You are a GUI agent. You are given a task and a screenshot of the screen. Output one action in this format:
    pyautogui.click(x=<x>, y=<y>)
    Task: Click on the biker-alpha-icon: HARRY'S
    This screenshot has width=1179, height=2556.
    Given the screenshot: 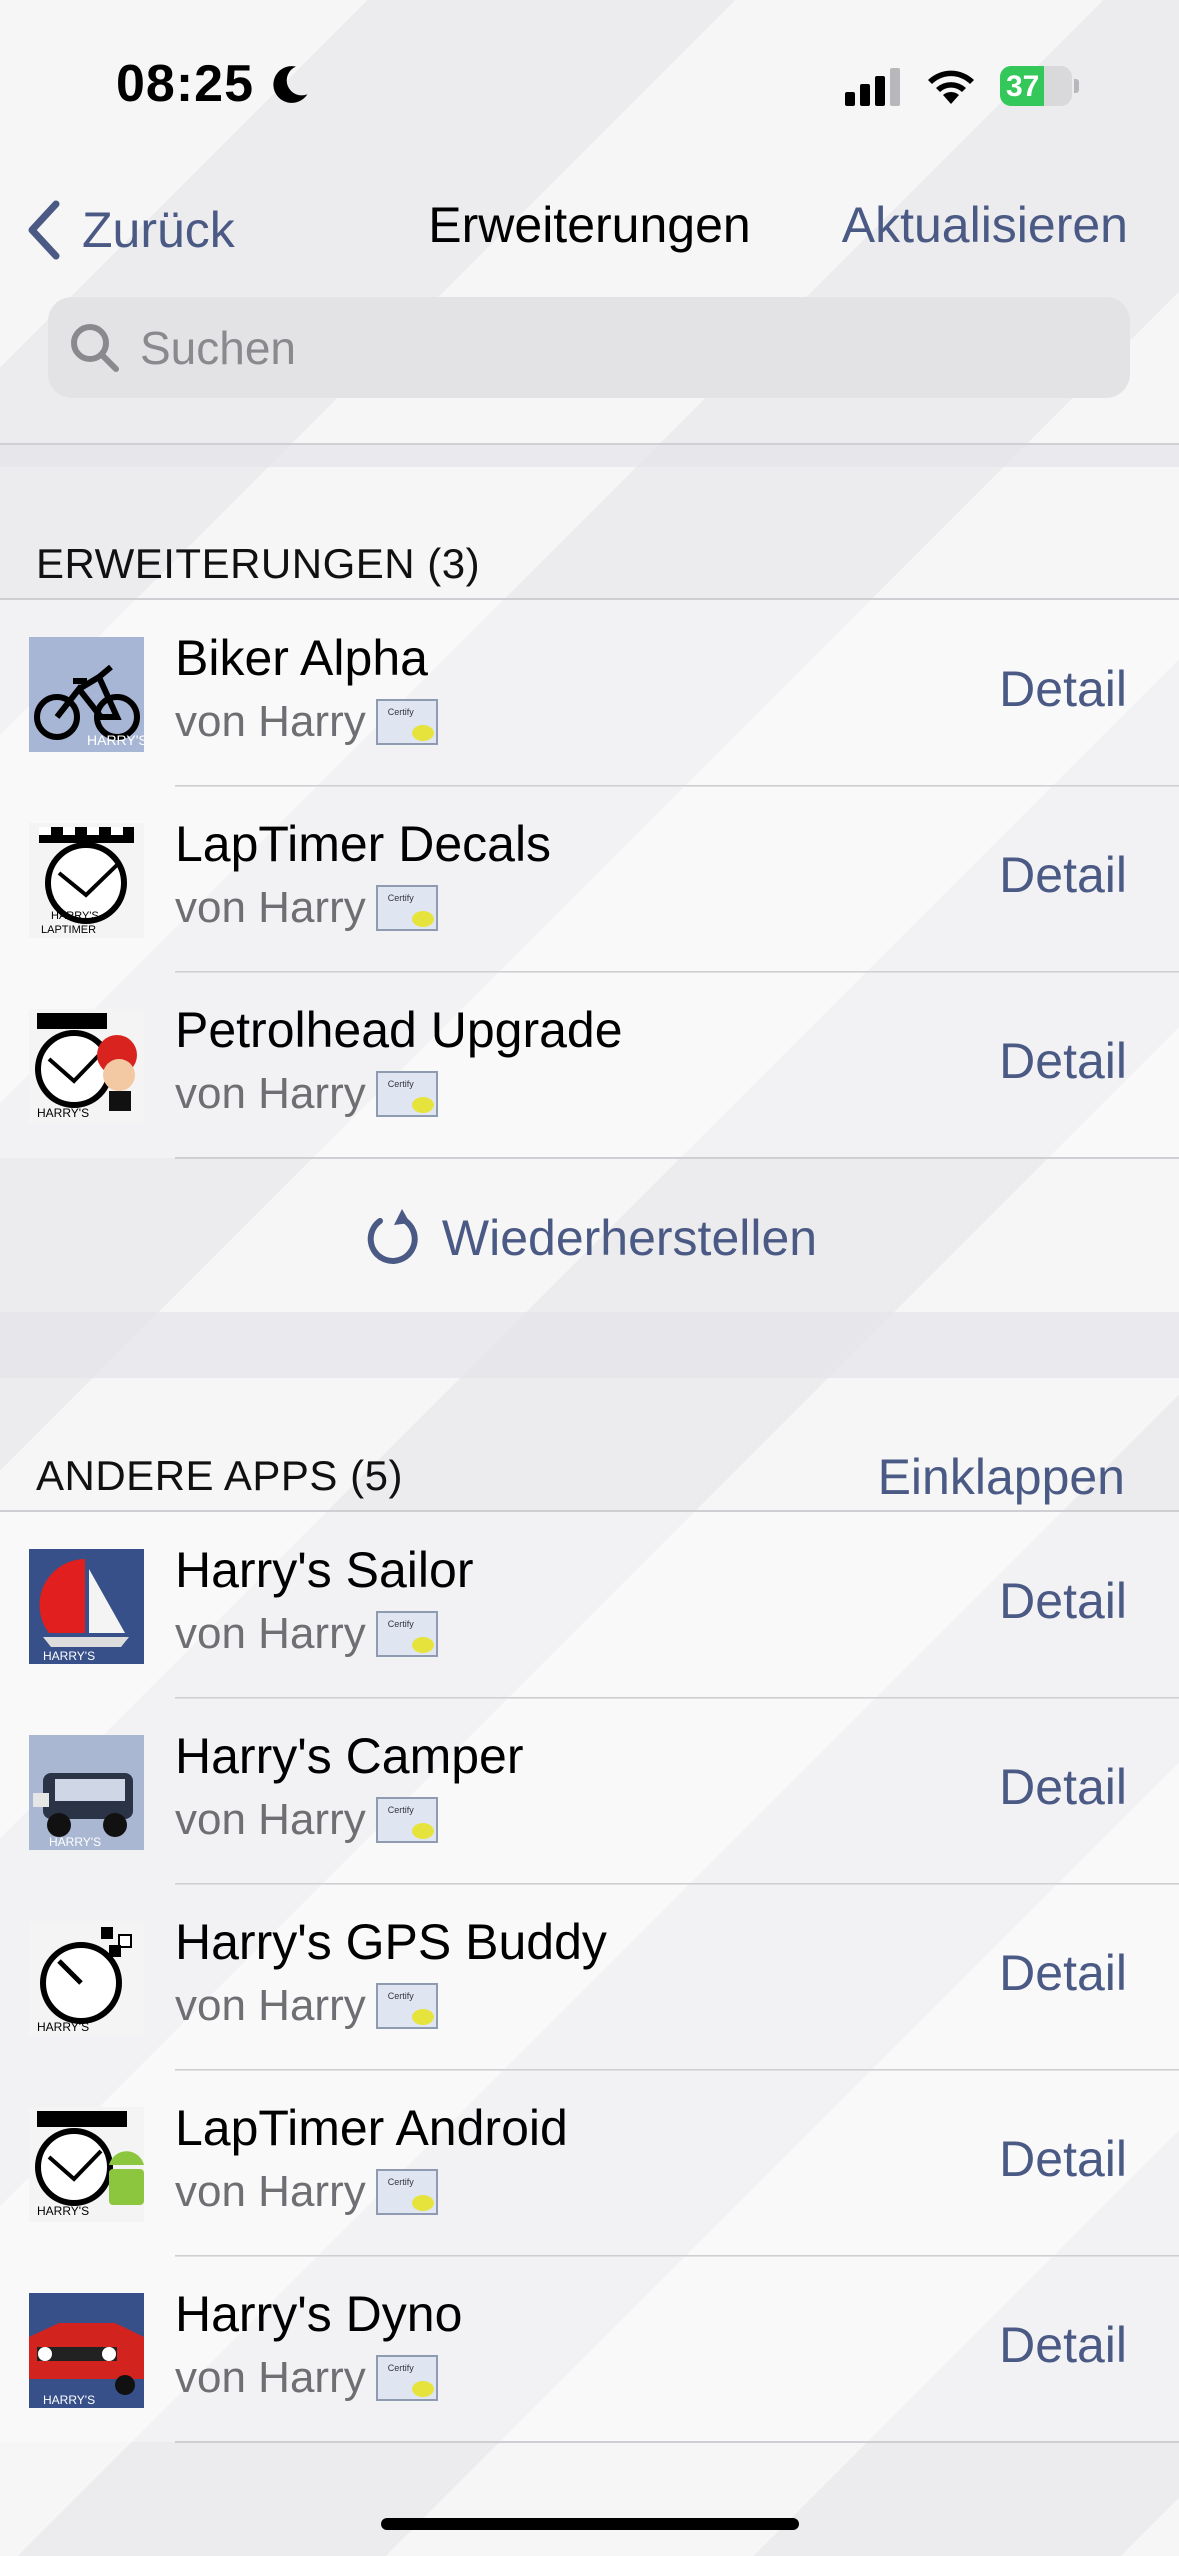 What is the action you would take?
    pyautogui.click(x=86, y=694)
    